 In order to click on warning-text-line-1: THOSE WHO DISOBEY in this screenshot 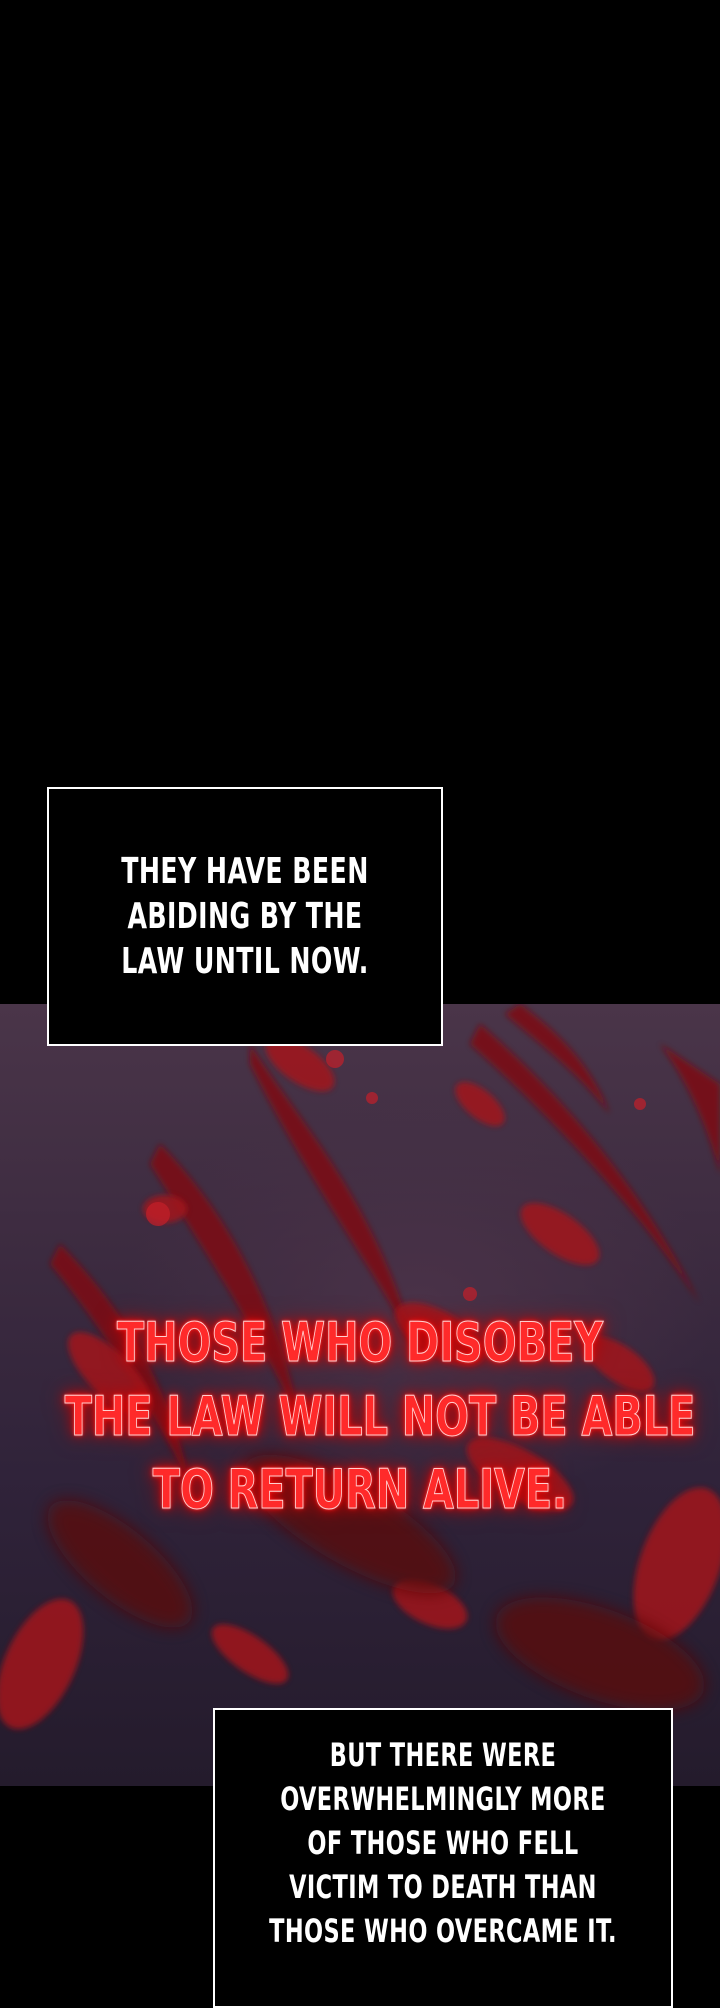, I will do `click(360, 1342)`.